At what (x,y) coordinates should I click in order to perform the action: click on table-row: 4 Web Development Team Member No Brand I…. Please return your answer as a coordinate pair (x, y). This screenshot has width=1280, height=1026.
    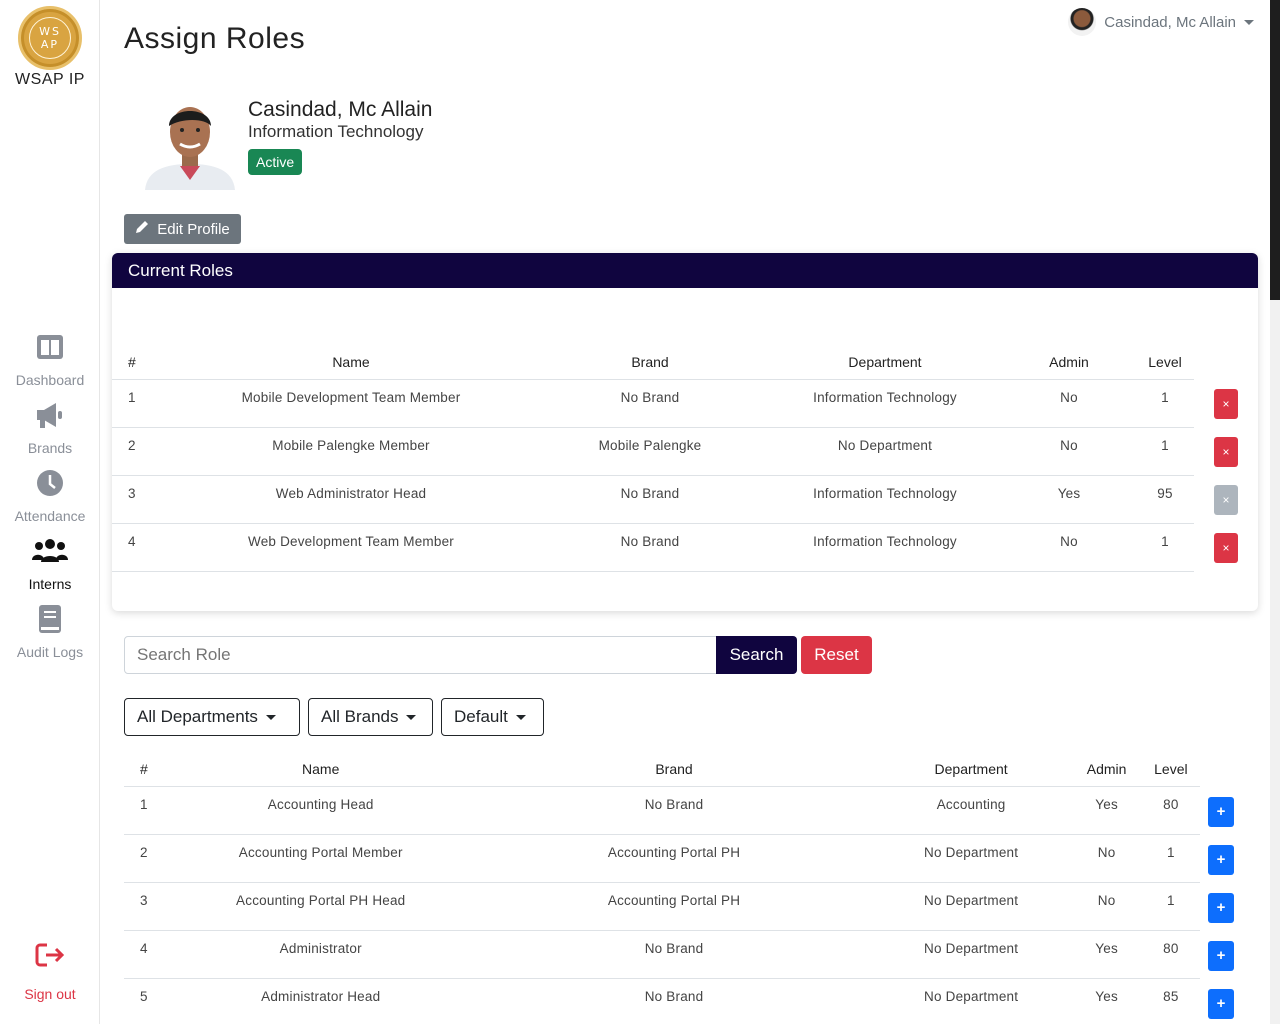
    Looking at the image, I should click on (653, 547).